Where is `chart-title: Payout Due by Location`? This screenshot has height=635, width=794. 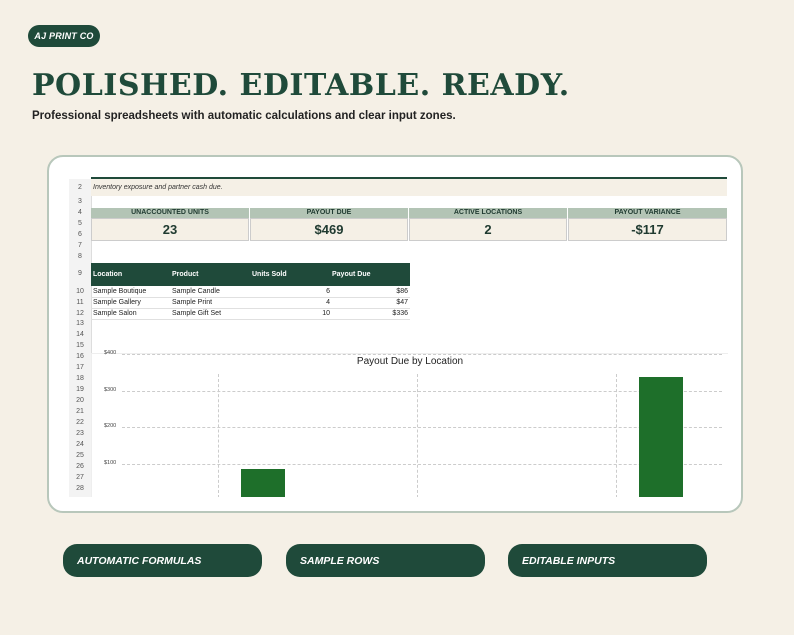 chart-title: Payout Due by Location is located at coordinates (410, 361).